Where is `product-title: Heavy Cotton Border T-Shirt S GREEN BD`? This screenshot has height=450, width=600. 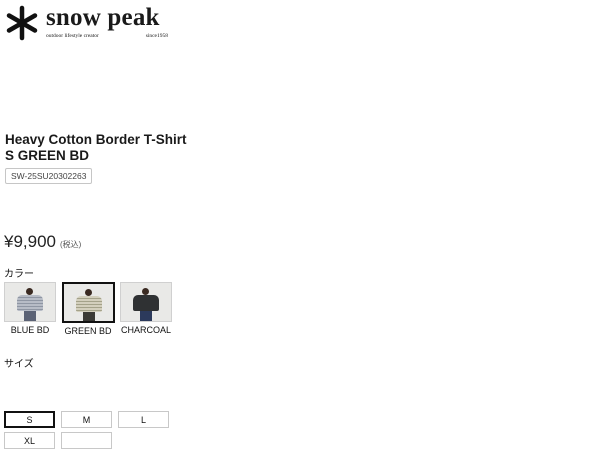
product-title: Heavy Cotton Border T-Shirt S GREEN BD is located at coordinates (96, 147).